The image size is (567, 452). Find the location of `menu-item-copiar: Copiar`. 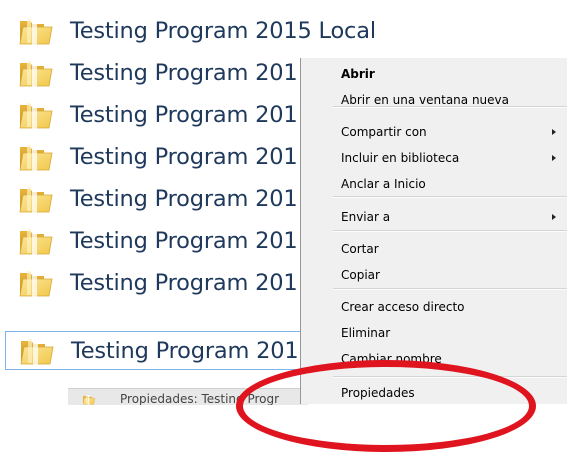

menu-item-copiar: Copiar is located at coordinates (360, 275).